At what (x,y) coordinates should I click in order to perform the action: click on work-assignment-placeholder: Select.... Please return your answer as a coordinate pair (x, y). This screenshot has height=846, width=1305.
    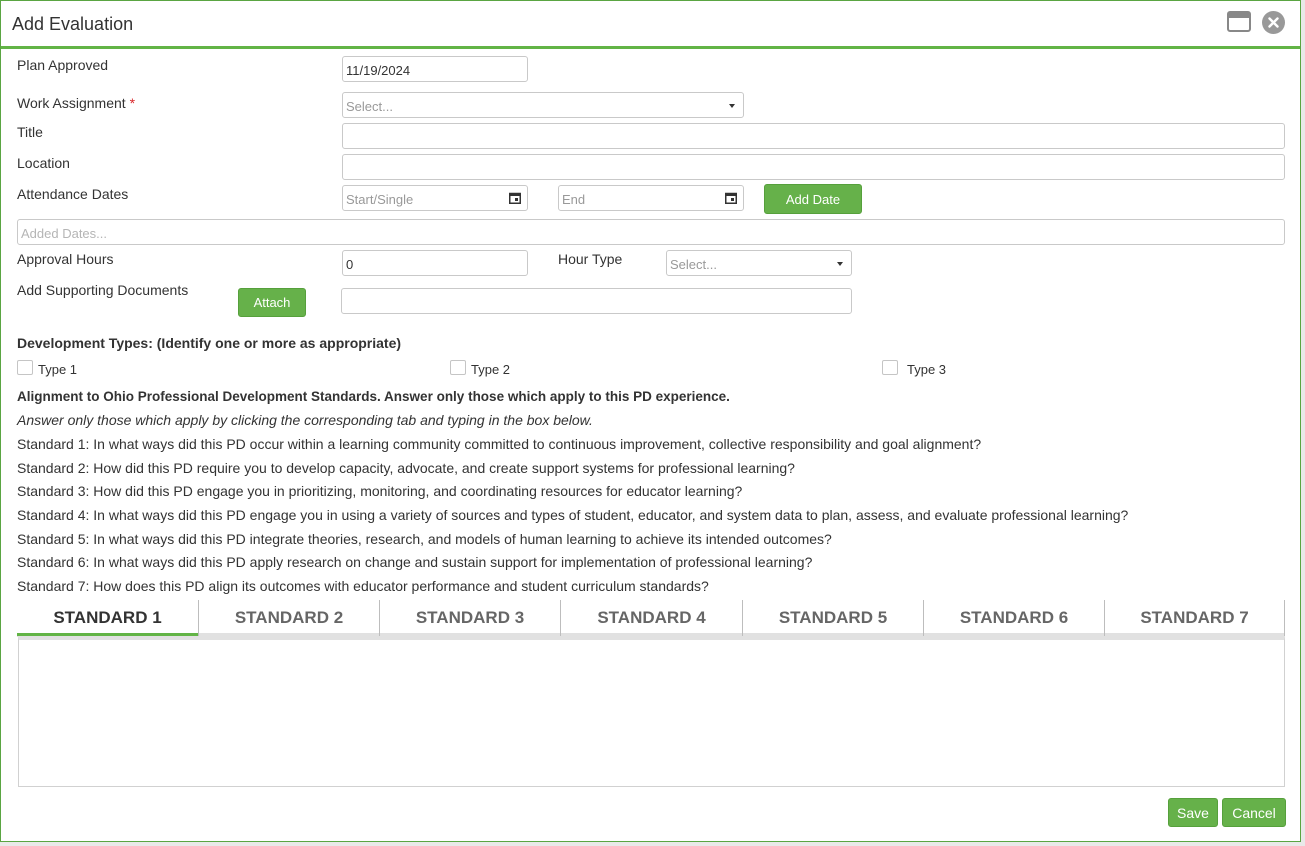
    Looking at the image, I should click on (369, 106).